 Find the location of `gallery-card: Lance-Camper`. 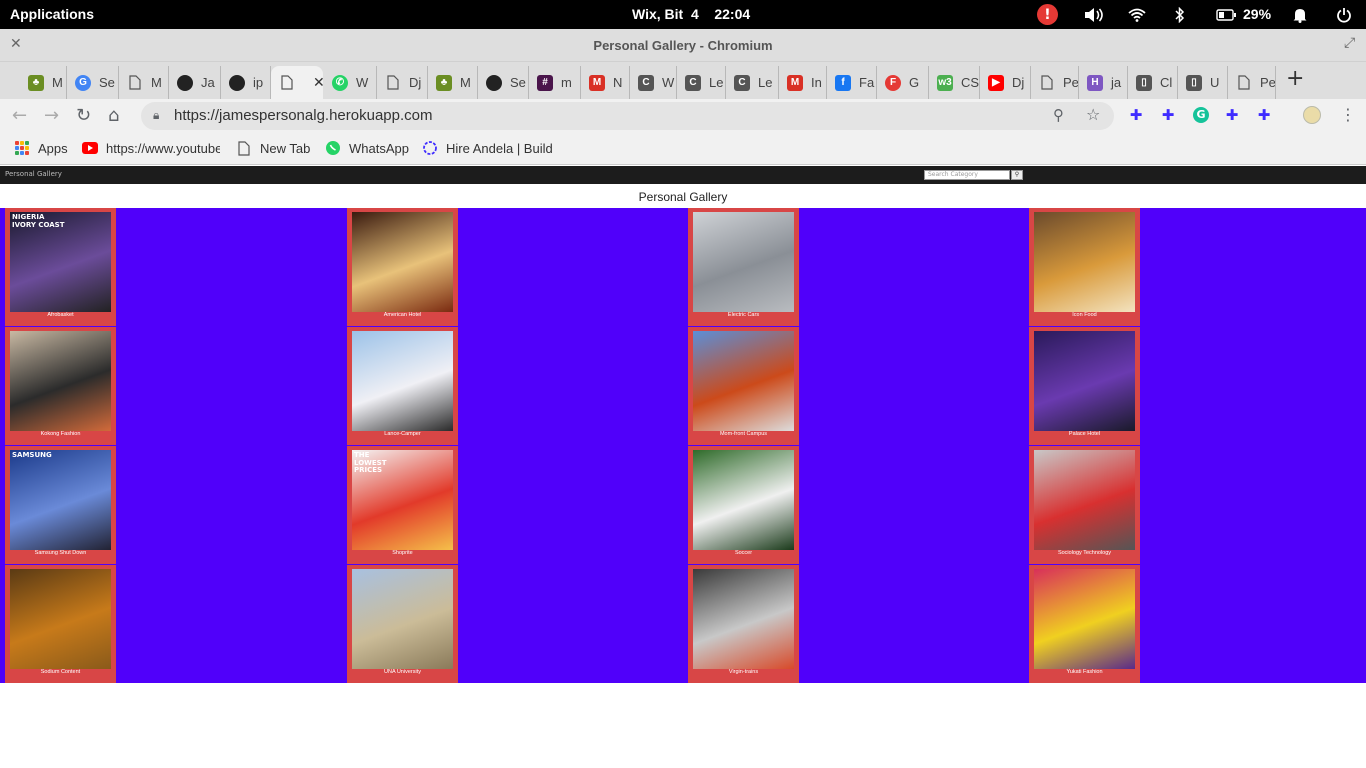

gallery-card: Lance-Camper is located at coordinates (402, 386).